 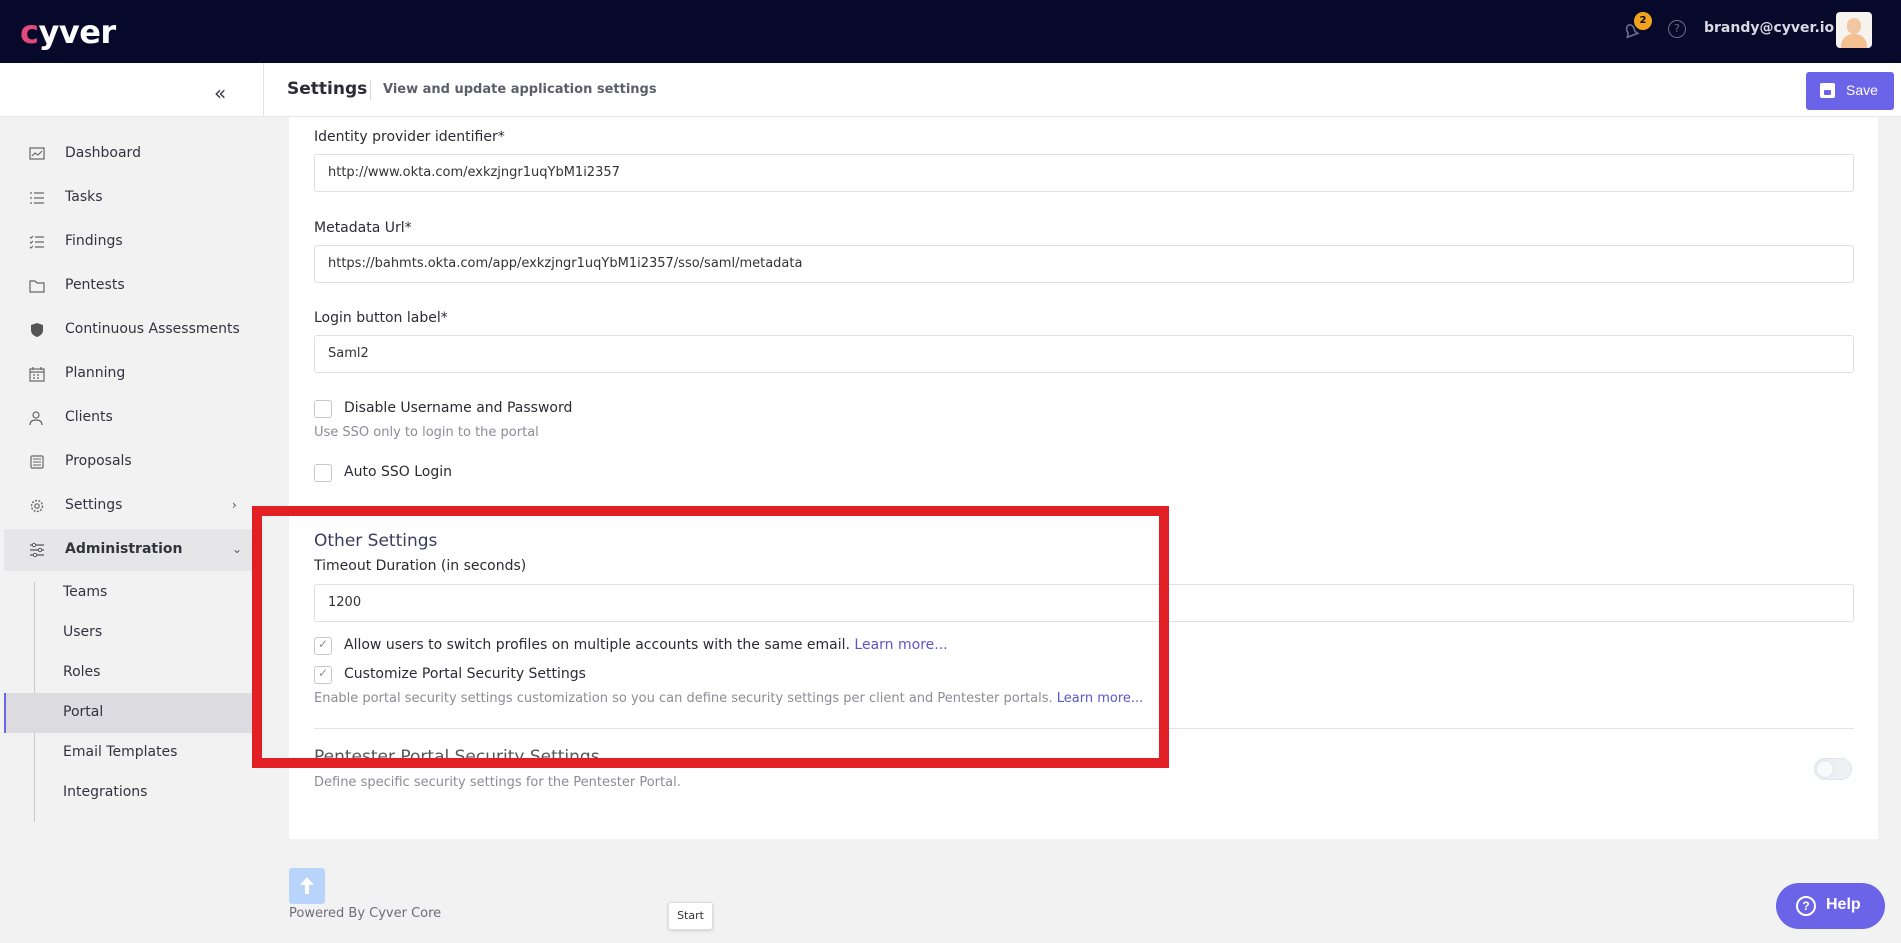 I want to click on avatar, so click(x=1854, y=30).